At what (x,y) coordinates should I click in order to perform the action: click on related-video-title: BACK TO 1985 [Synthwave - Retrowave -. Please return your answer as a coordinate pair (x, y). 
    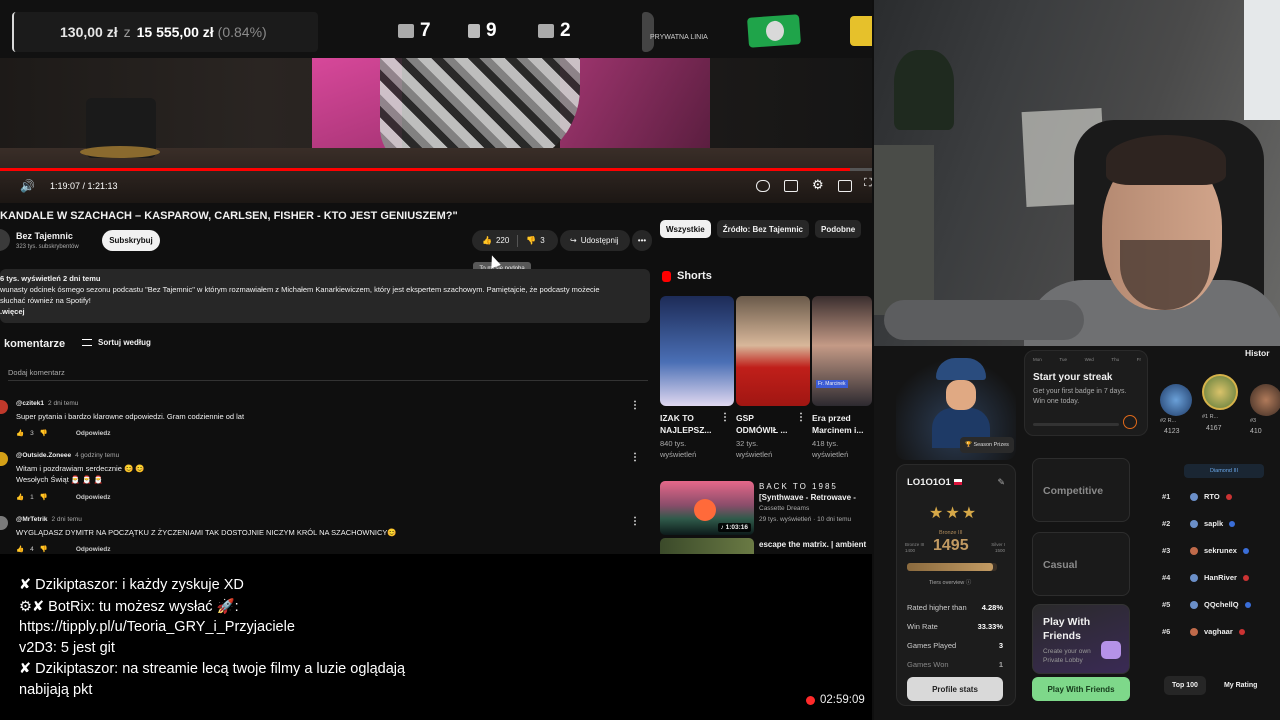
    Looking at the image, I should click on (813, 492).